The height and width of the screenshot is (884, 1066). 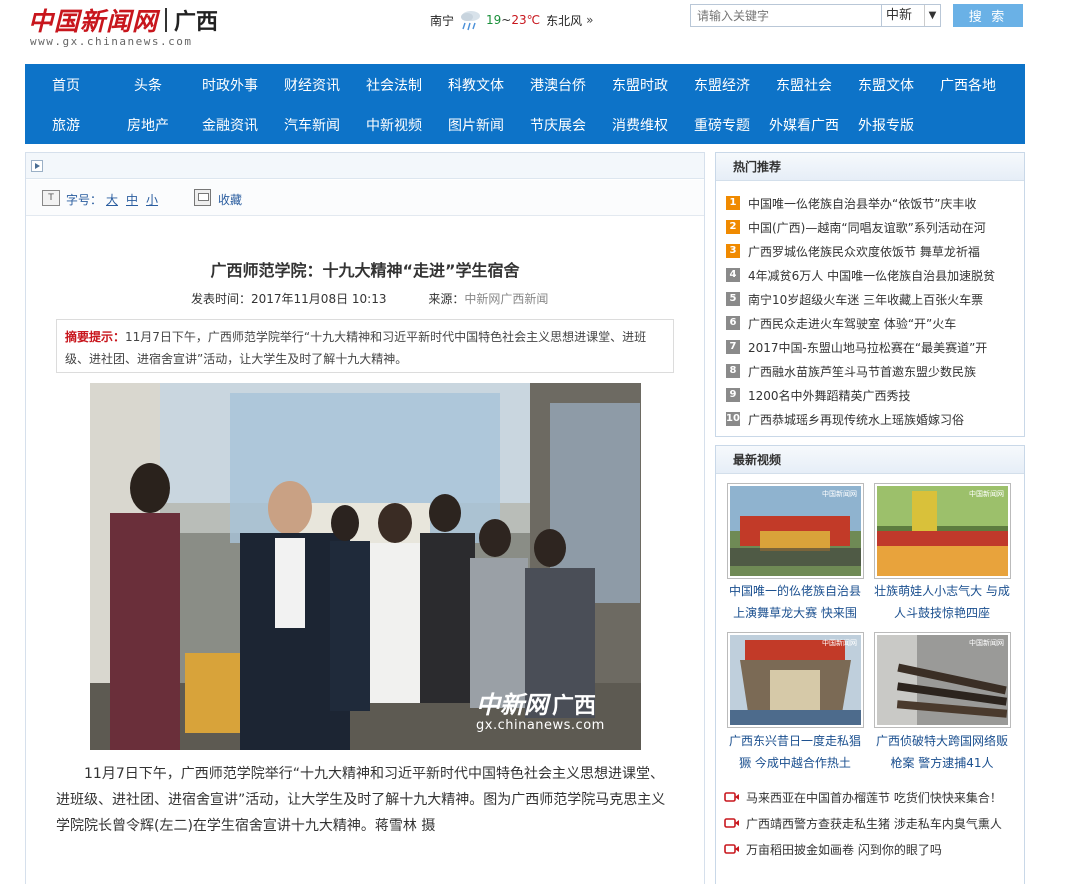 What do you see at coordinates (942, 602) in the screenshot?
I see `video-caption: 壮族萌娃人小志气大 与成 人斗鼓技惊艳四座` at bounding box center [942, 602].